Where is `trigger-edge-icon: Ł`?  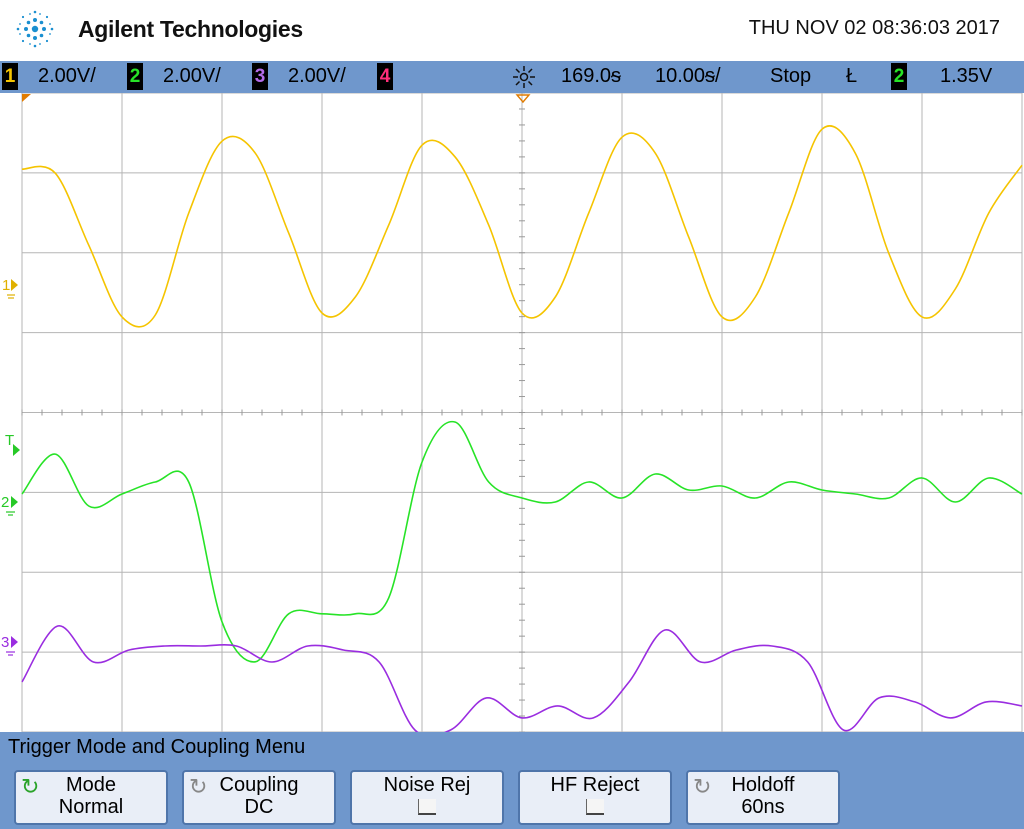
trigger-edge-icon: Ł is located at coordinates (852, 76).